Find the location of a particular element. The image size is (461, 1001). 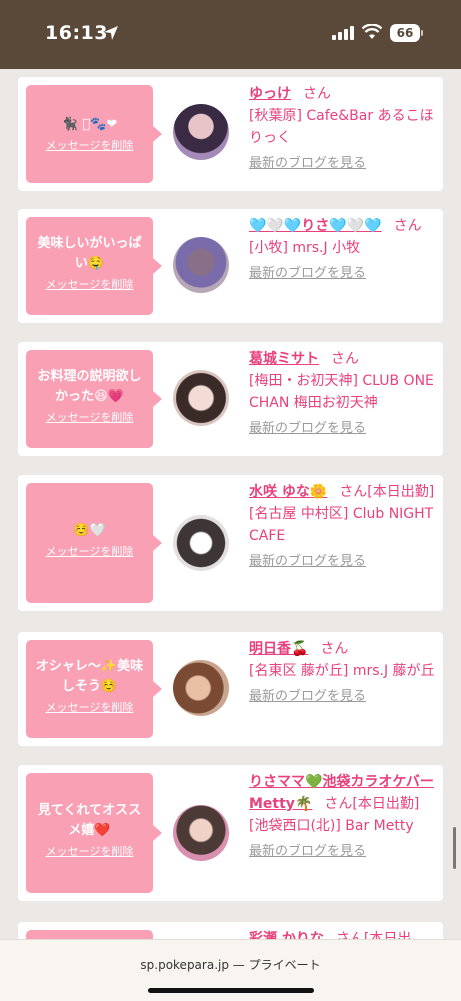

shop-name: [梅田・お初天神] CLUB ONE CHAN 梅田お初天神 is located at coordinates (341, 392).